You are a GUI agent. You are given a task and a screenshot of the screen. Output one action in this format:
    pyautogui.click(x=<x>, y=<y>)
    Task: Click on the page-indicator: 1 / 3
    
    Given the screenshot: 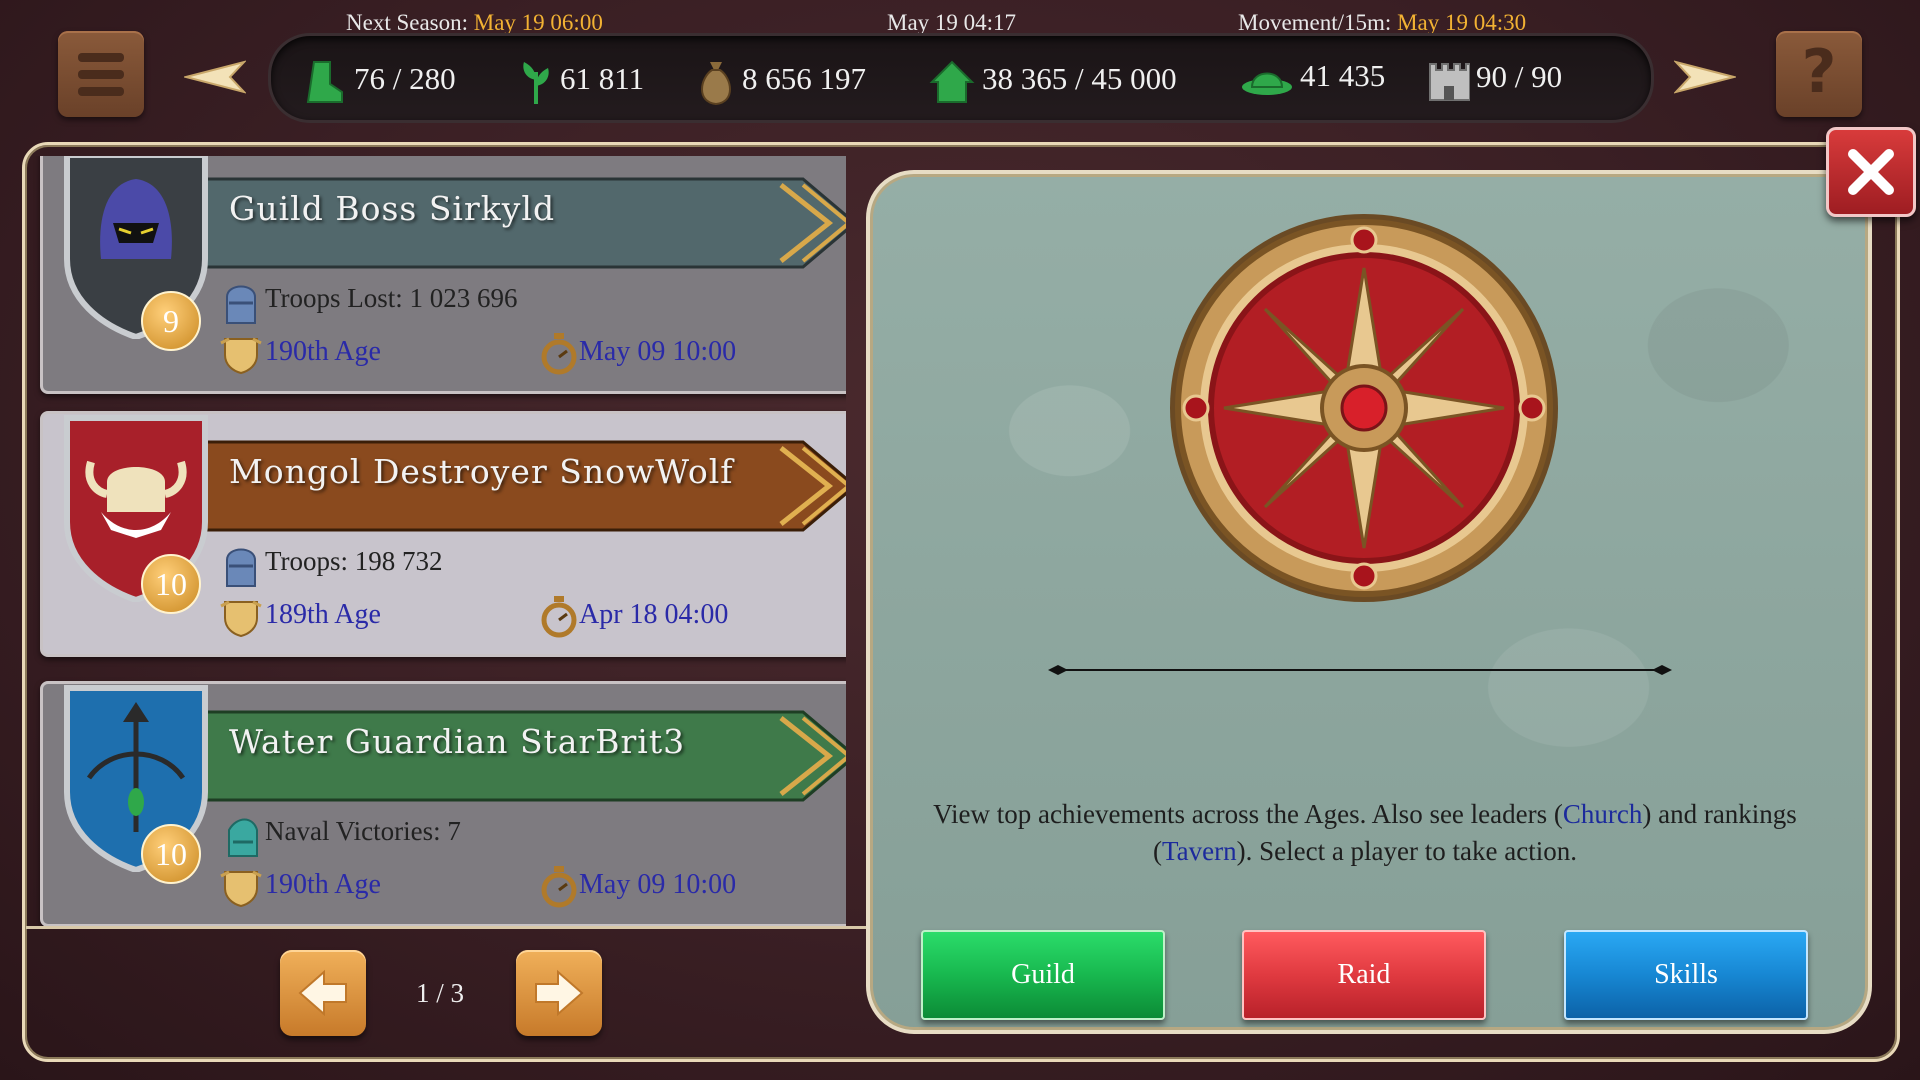 What is the action you would take?
    pyautogui.click(x=439, y=993)
    